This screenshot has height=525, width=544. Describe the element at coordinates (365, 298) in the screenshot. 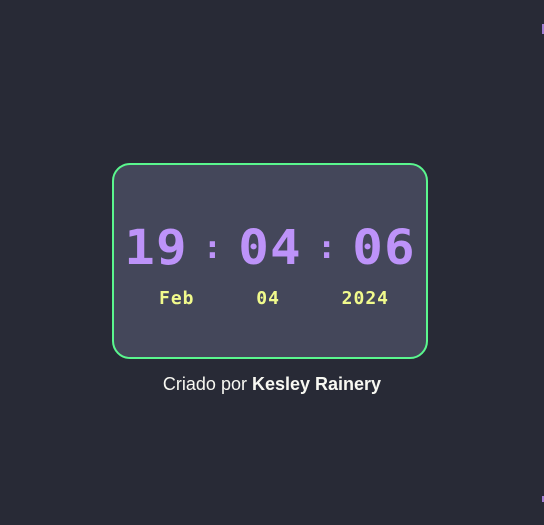

I see `year-text: 2024` at that location.